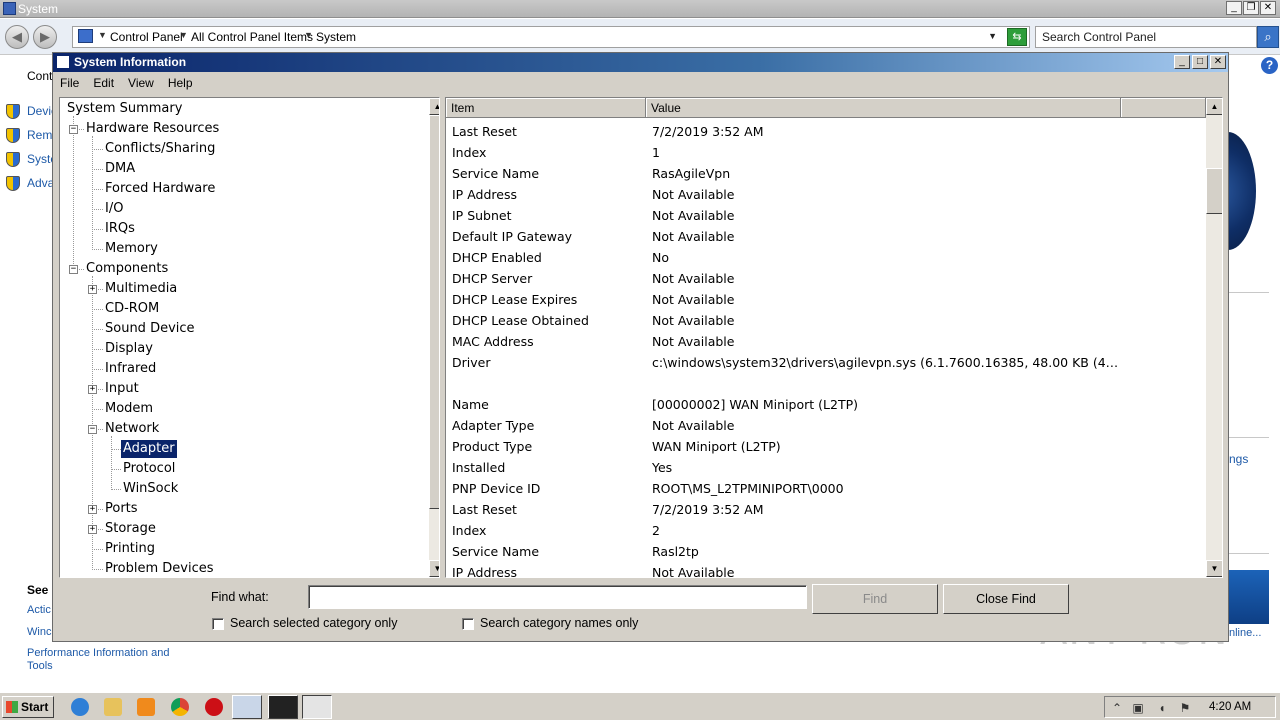  Describe the element at coordinates (129, 349) in the screenshot. I see `tree-node-display: Display` at that location.